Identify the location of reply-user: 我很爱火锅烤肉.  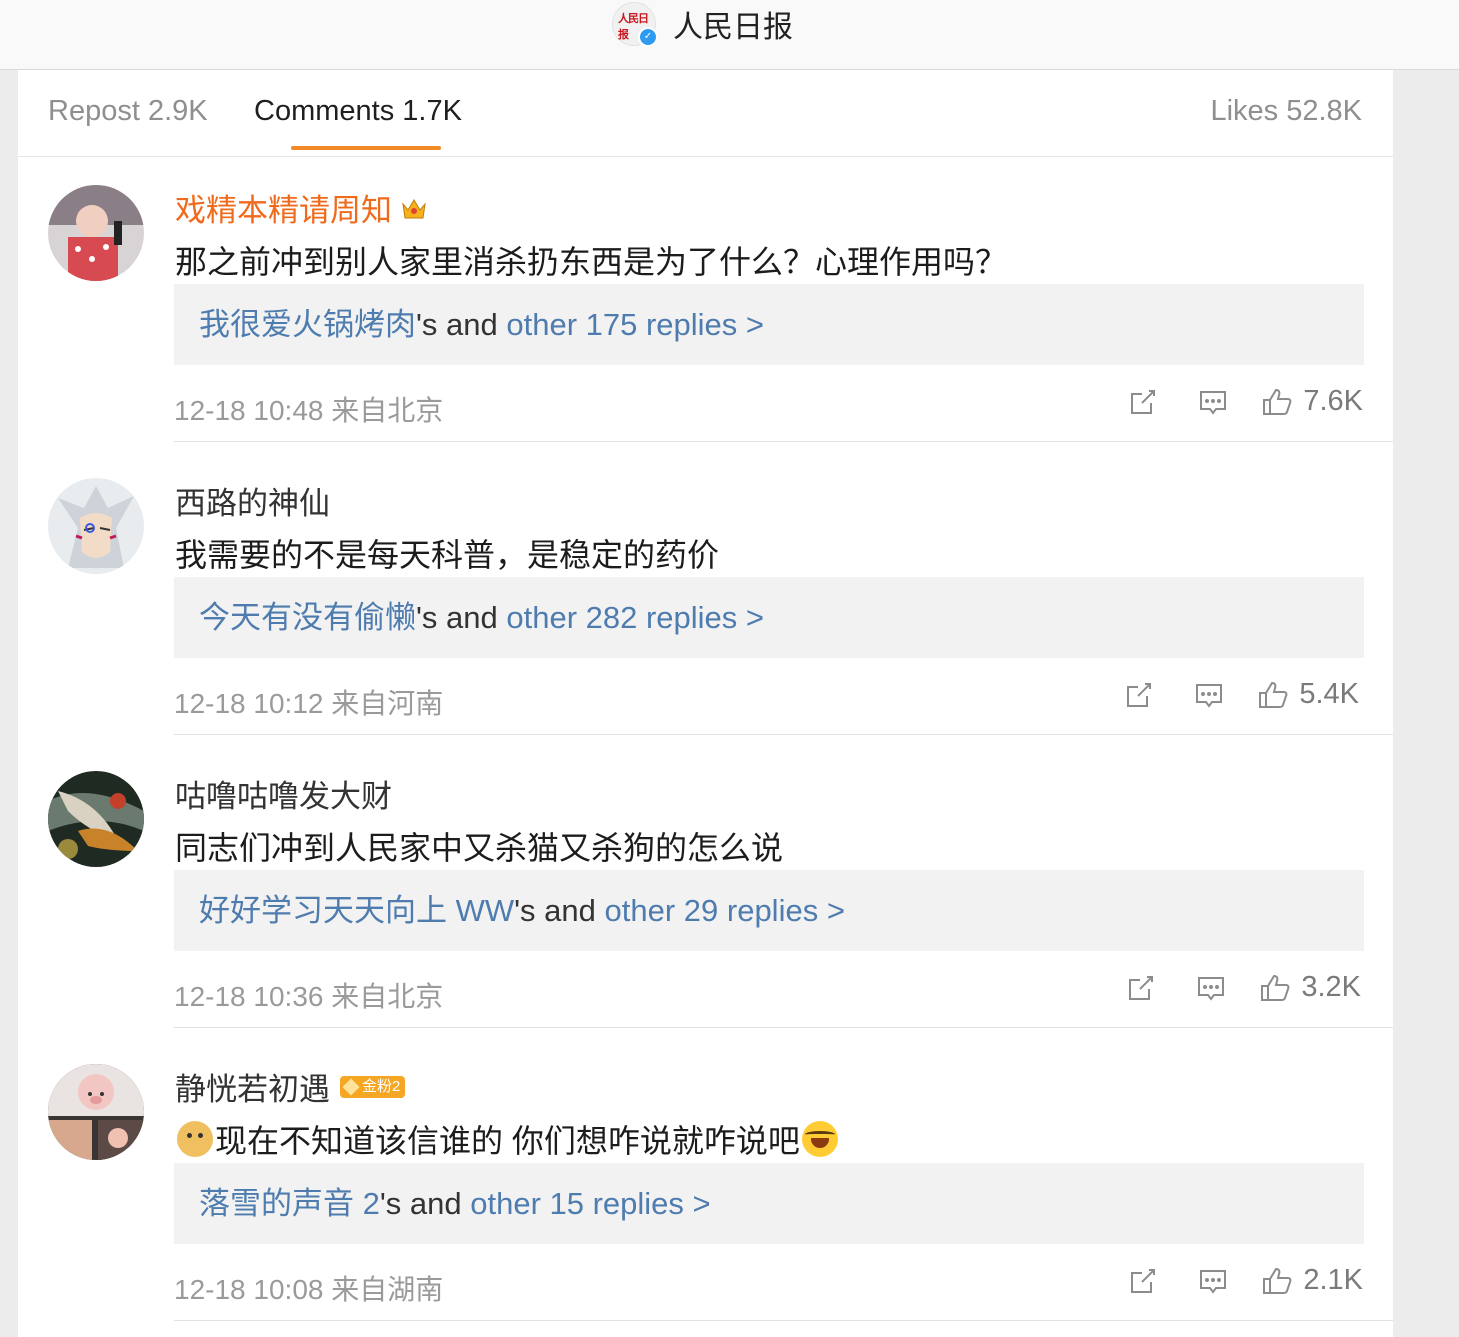
(307, 324).